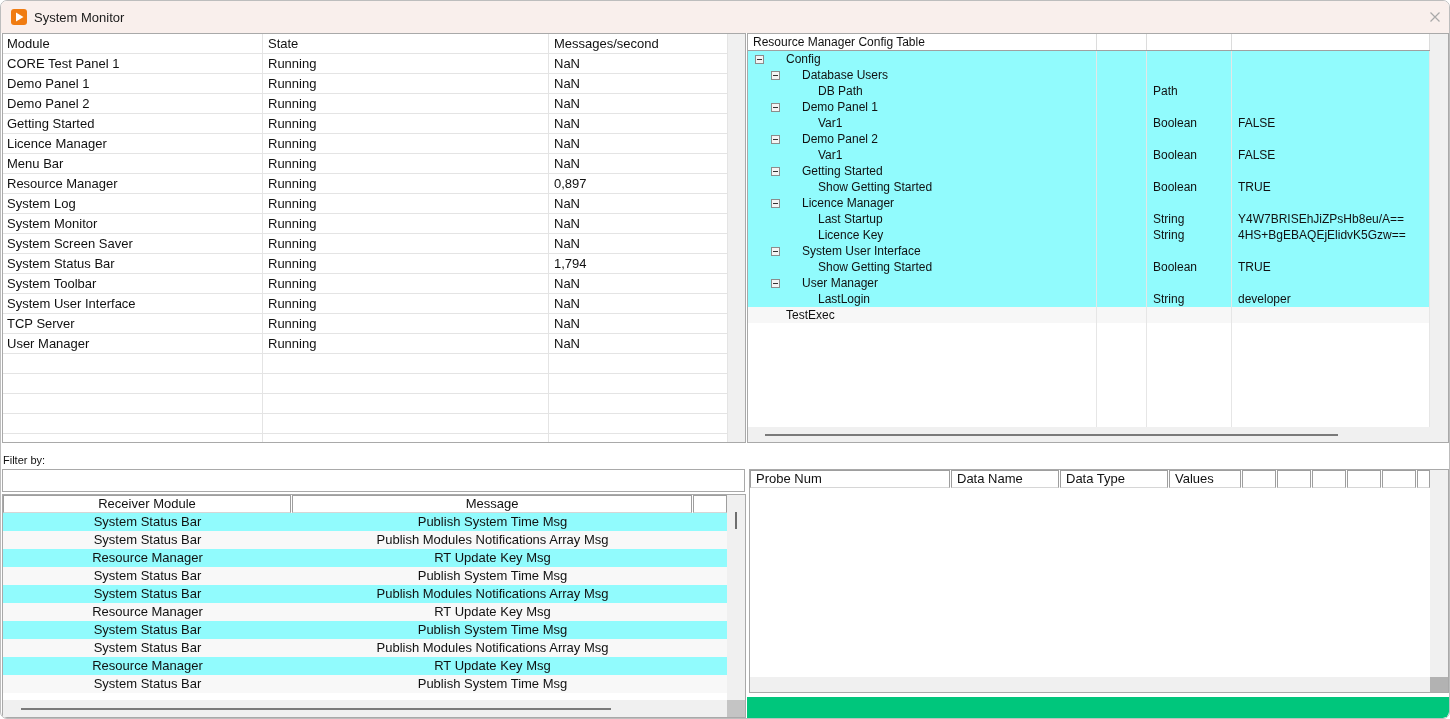  I want to click on table-cell: 0,897, so click(638, 184).